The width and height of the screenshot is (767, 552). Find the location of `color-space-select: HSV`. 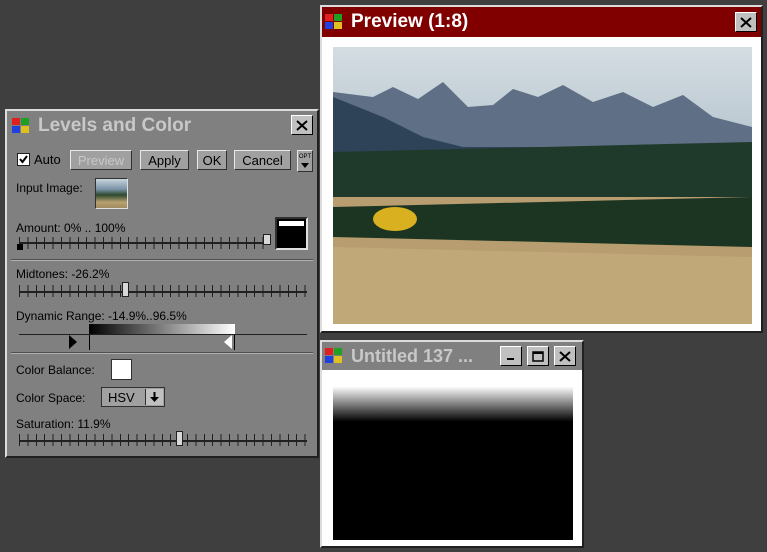

color-space-select: HSV is located at coordinates (133, 397).